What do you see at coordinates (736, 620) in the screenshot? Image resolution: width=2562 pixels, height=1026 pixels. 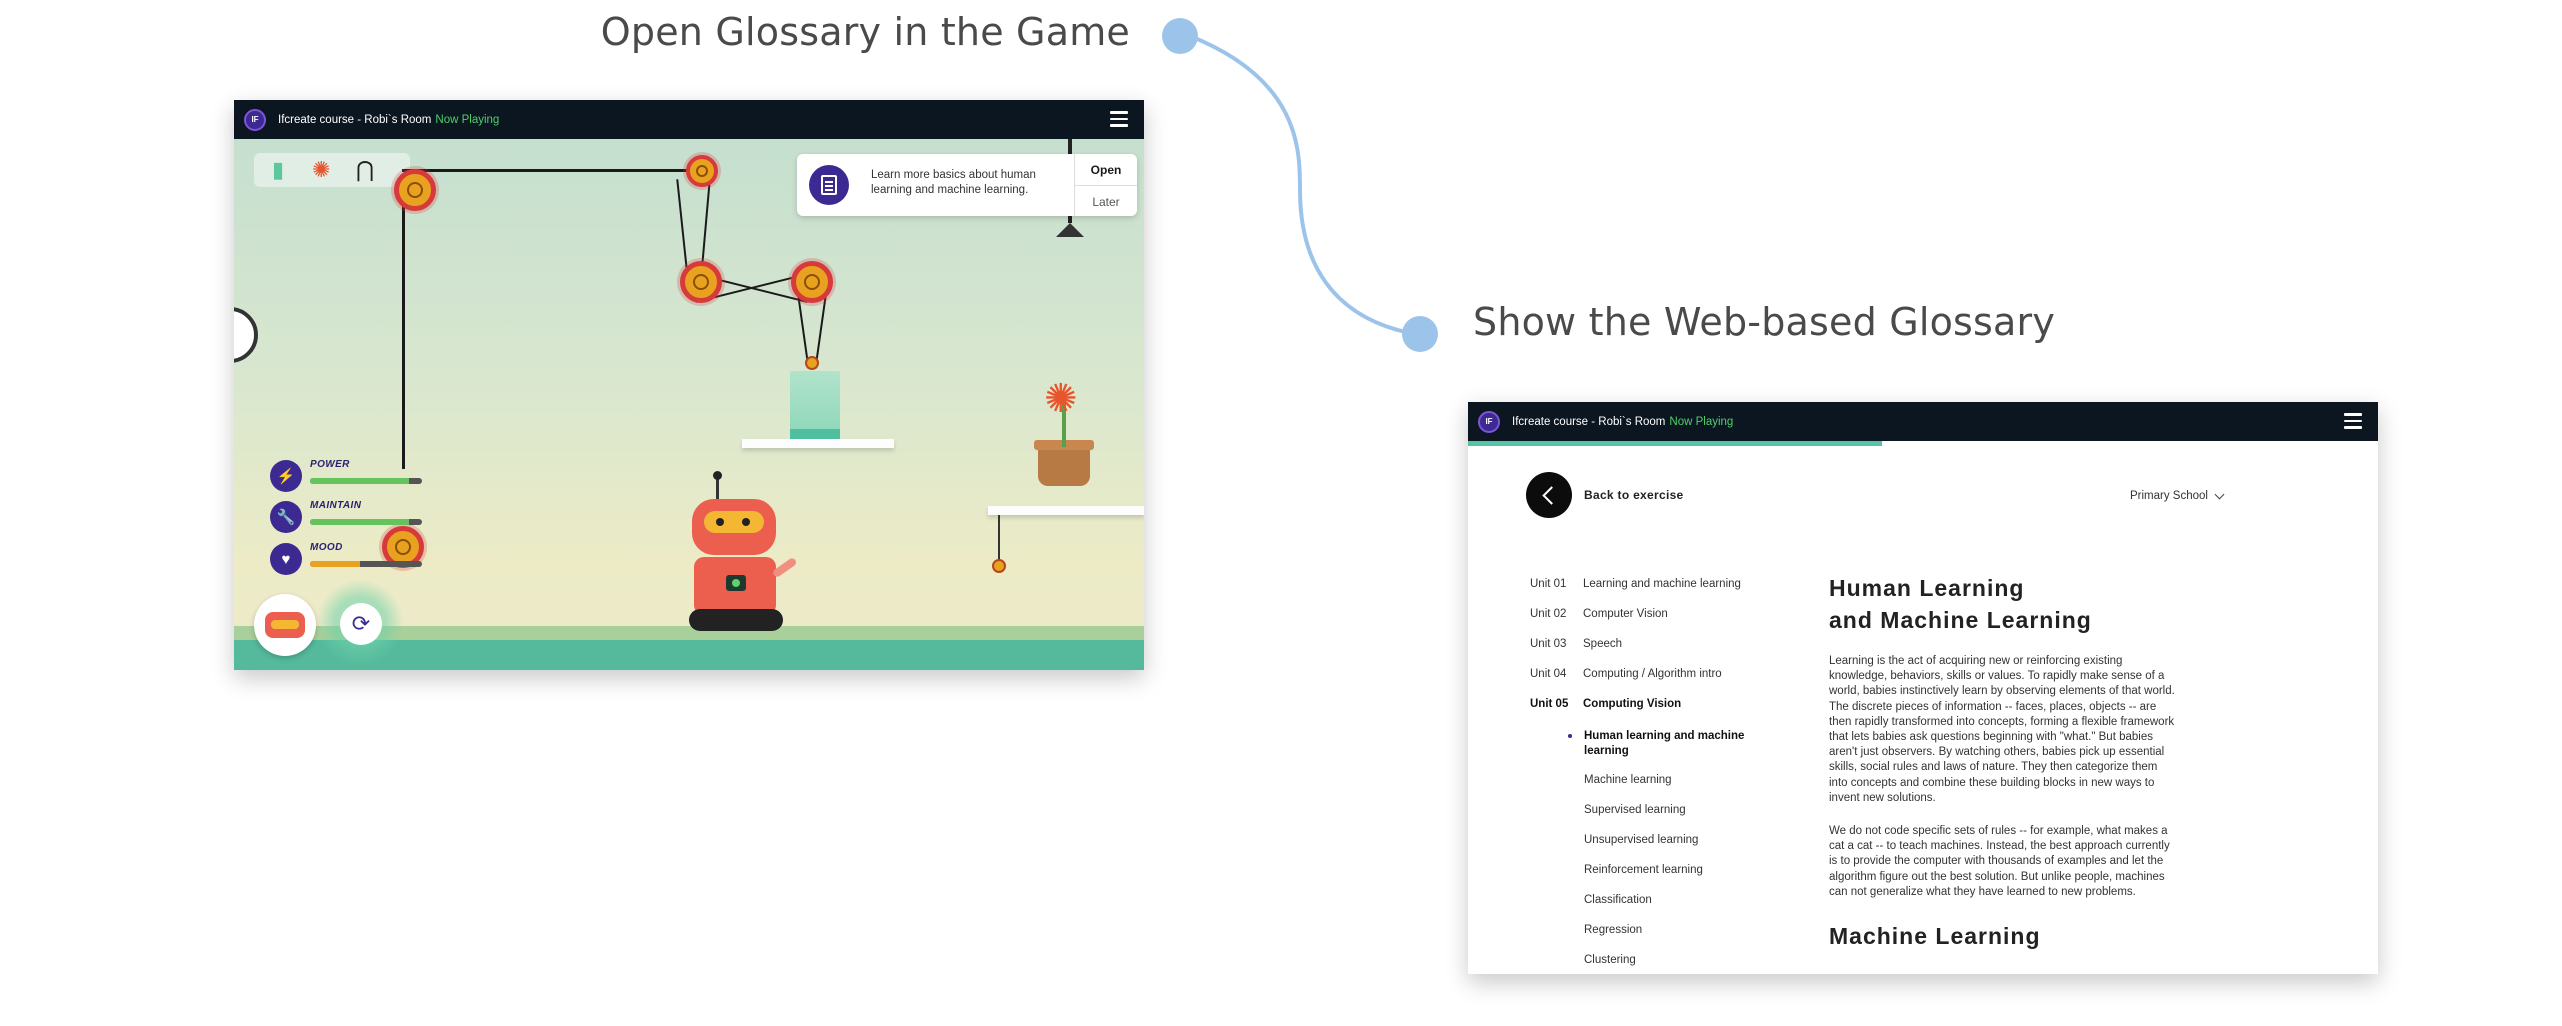 I see `robot-tracks` at bounding box center [736, 620].